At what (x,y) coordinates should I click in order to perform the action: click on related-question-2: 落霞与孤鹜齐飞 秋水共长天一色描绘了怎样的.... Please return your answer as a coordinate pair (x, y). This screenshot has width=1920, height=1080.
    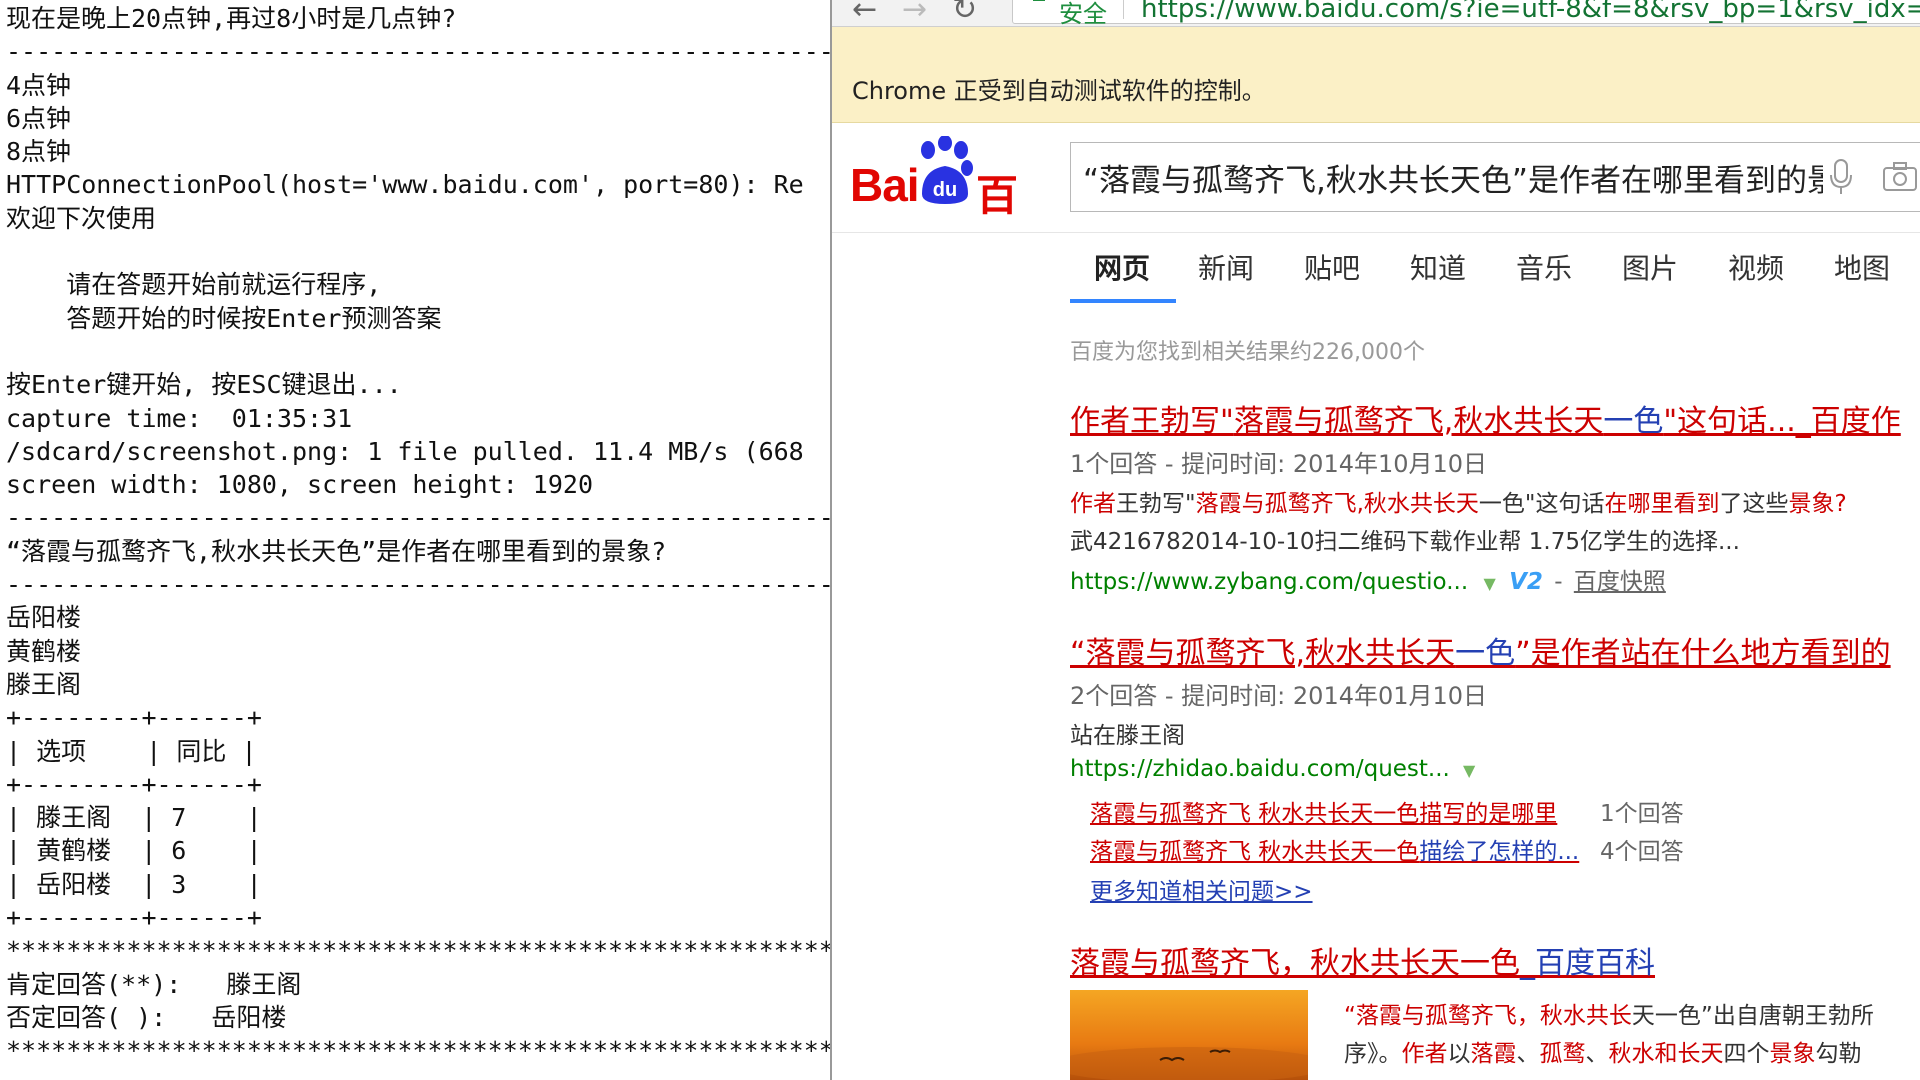
    Looking at the image, I should click on (1334, 849).